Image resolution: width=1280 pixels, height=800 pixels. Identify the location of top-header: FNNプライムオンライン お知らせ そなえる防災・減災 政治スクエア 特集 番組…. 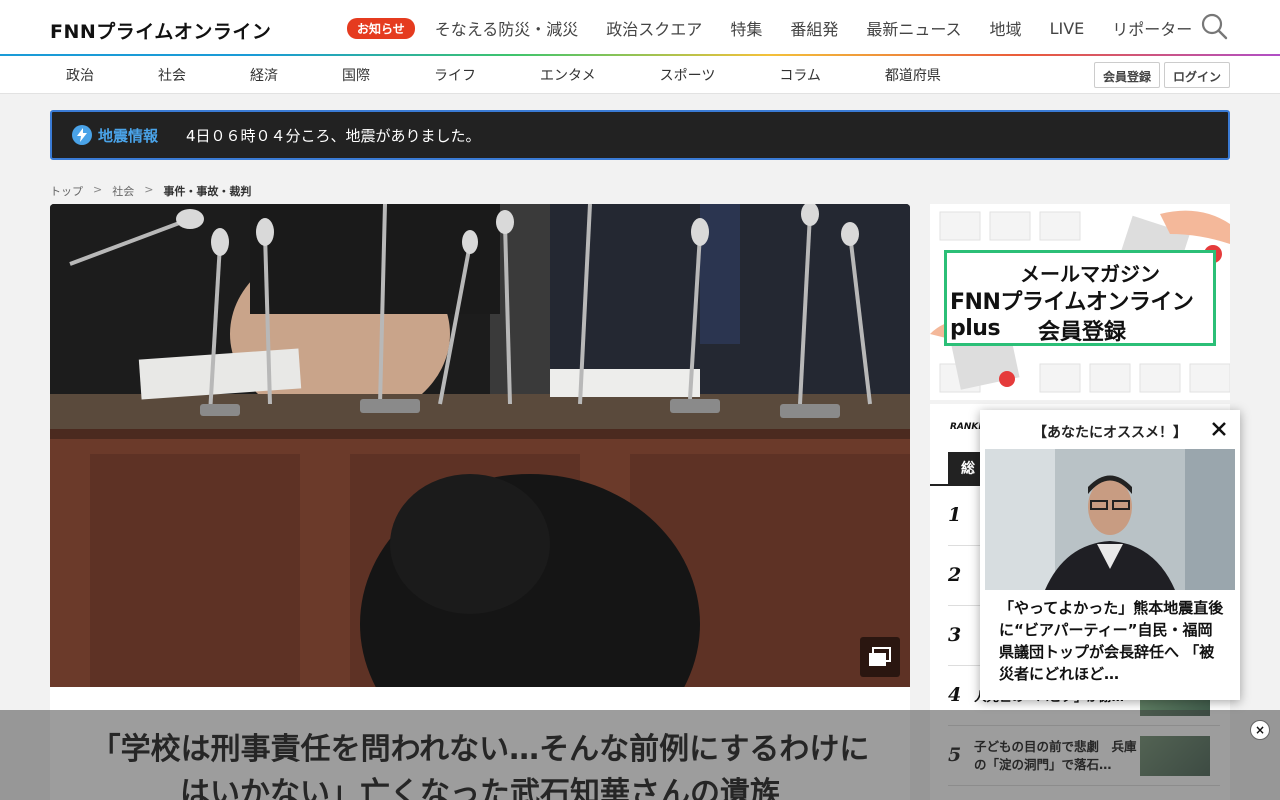
(640, 28).